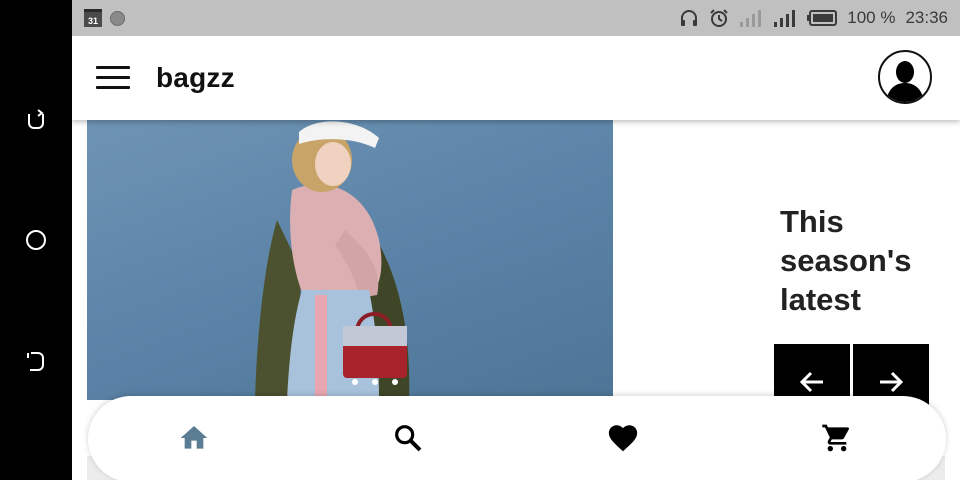 This screenshot has width=960, height=480. What do you see at coordinates (822, 18) in the screenshot?
I see `battery-icon` at bounding box center [822, 18].